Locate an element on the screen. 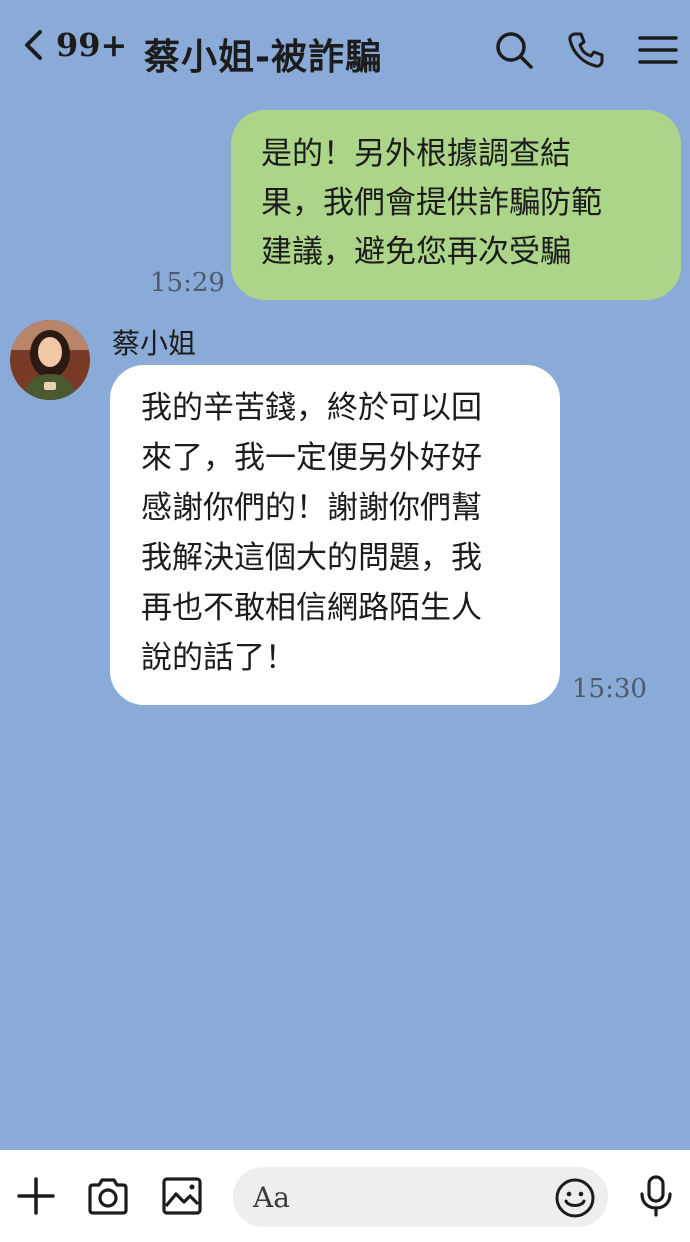  incoming-message-time: 15:30 is located at coordinates (609, 689).